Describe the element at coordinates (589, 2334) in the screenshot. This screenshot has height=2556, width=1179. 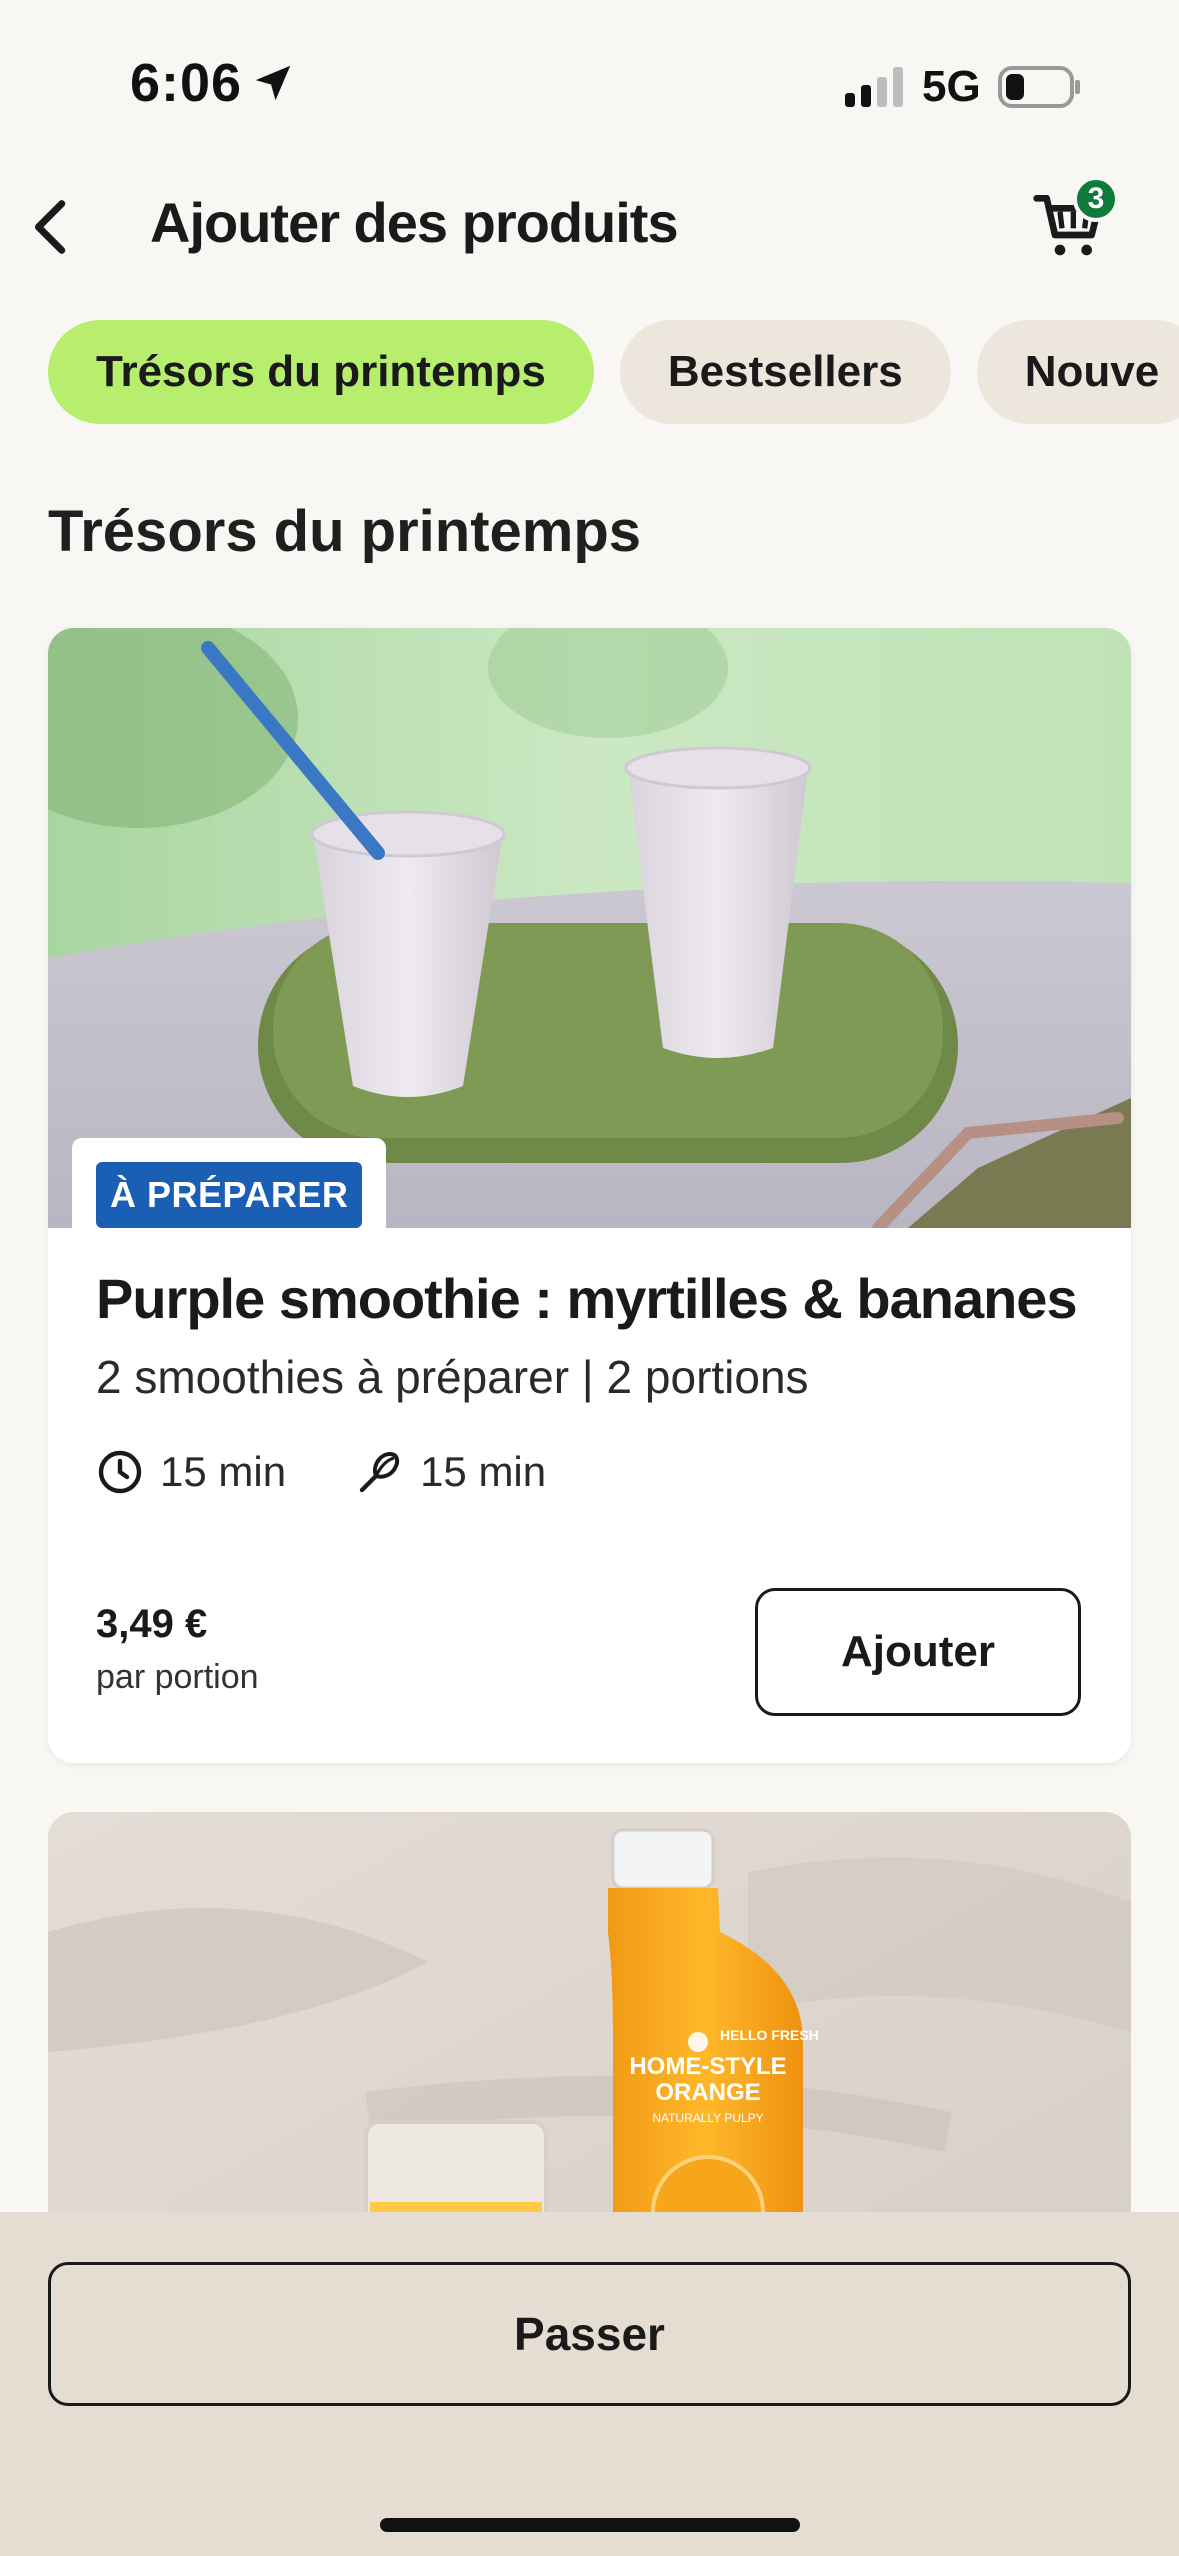
I see `skip-button: Passer` at that location.